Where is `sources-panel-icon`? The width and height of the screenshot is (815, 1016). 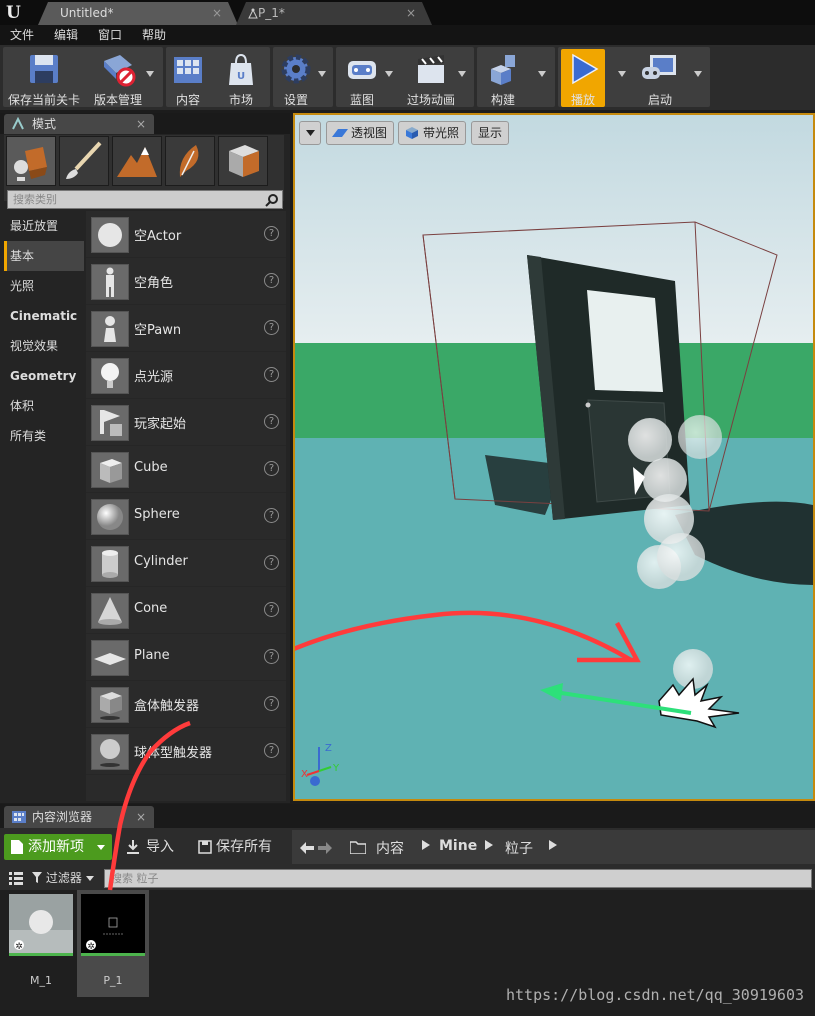 sources-panel-icon is located at coordinates (16, 878).